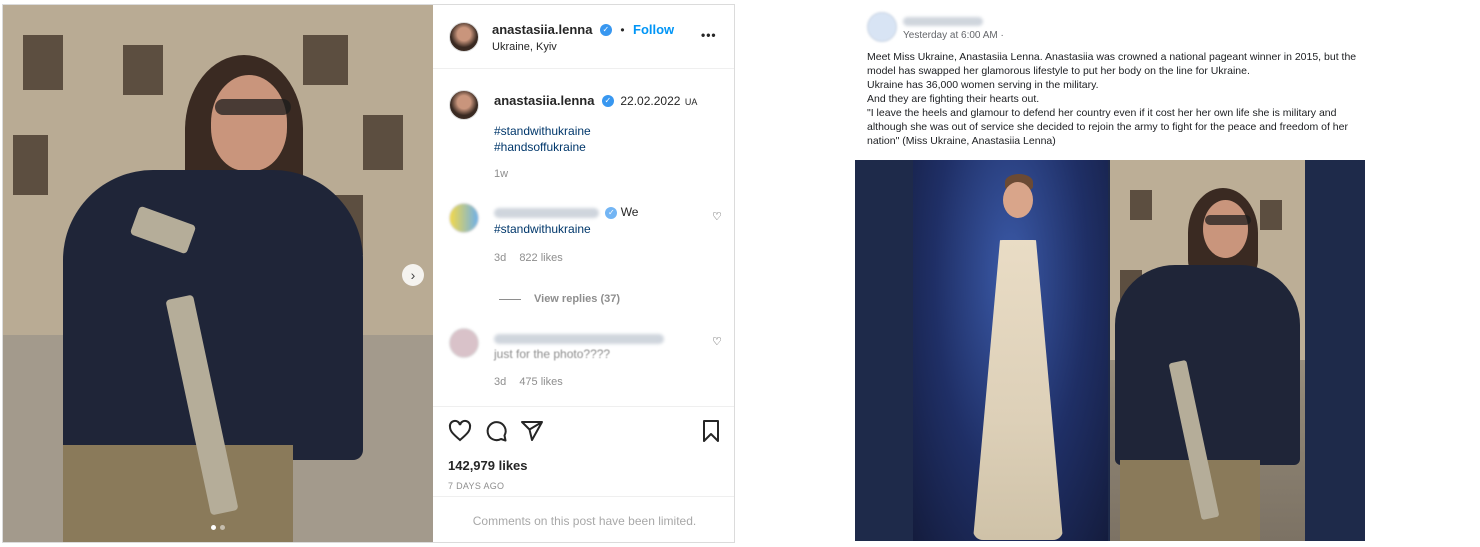 This screenshot has width=1480, height=547. I want to click on comment-likes: 475 likes, so click(540, 382).